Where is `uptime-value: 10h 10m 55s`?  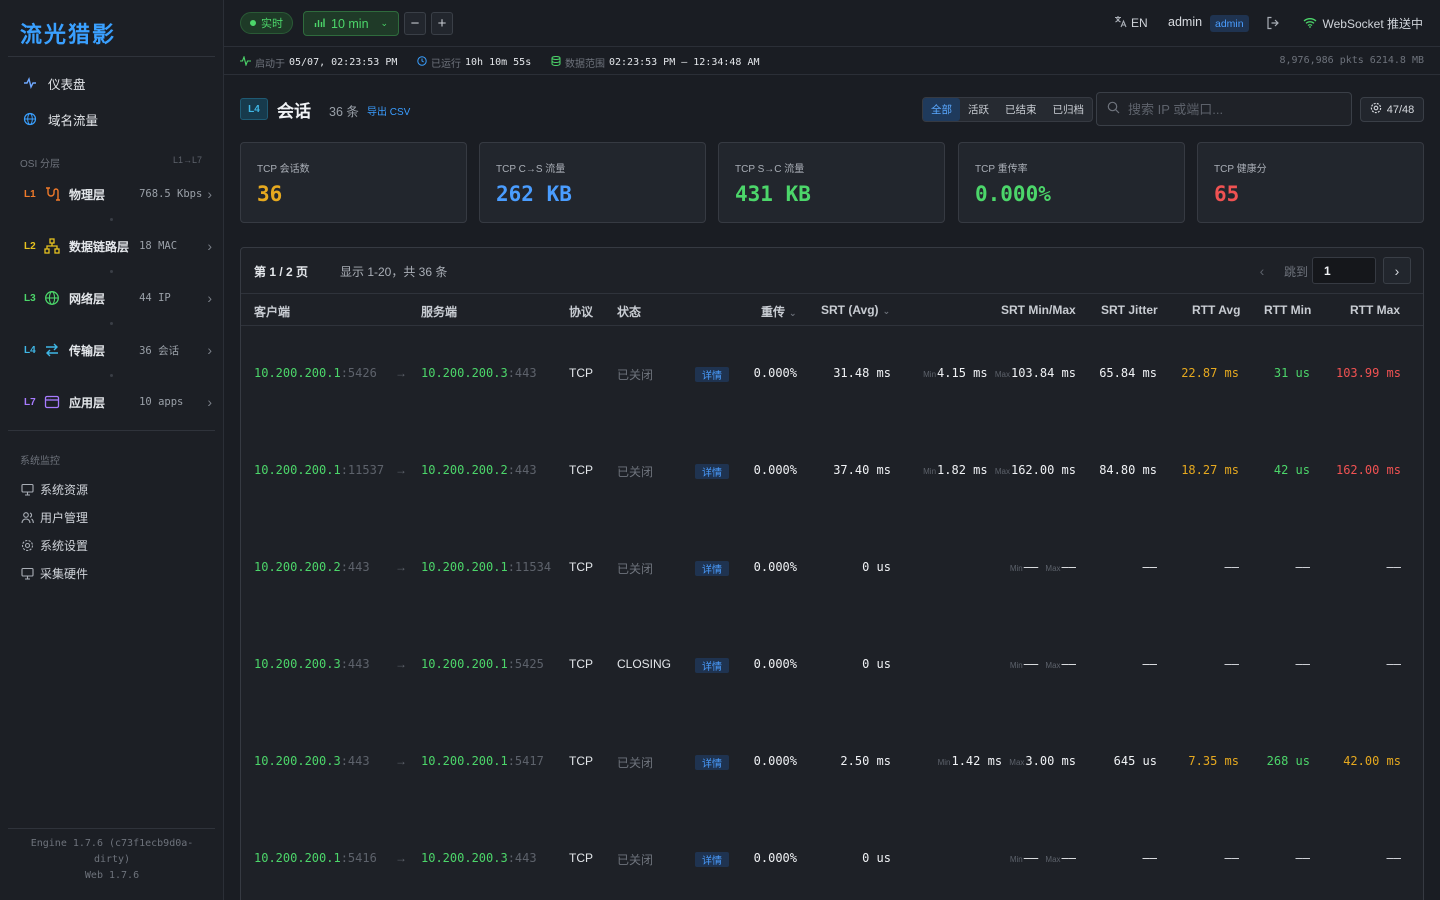 uptime-value: 10h 10m 55s is located at coordinates (498, 62).